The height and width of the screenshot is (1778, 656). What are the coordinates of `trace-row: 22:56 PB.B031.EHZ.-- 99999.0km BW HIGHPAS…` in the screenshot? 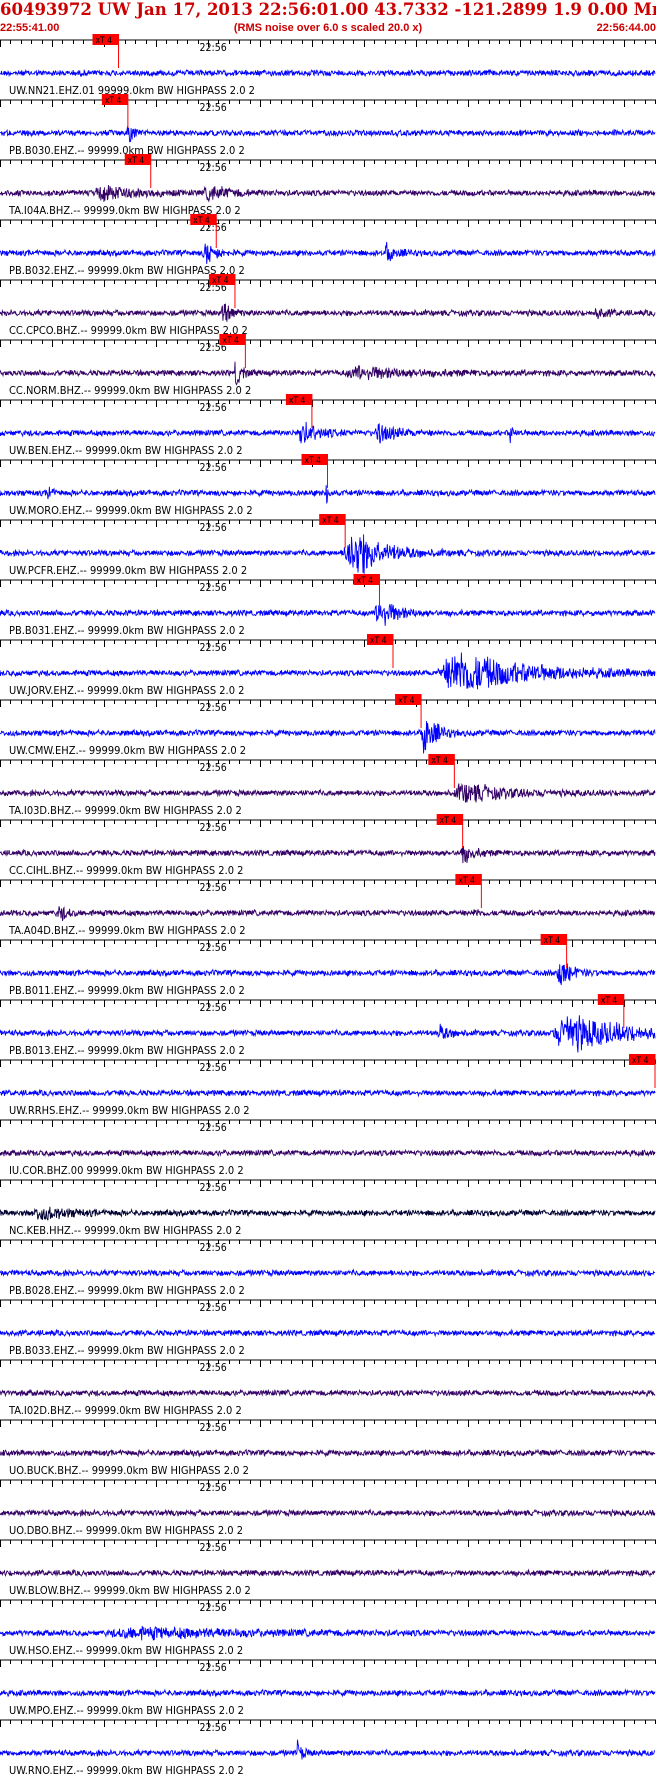 It's located at (328, 605).